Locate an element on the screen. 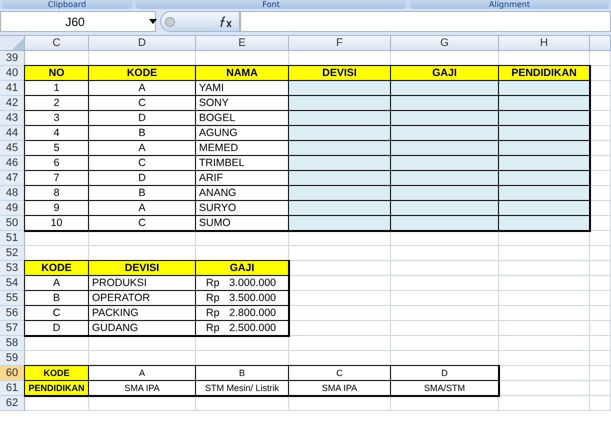 This screenshot has height=426, width=611. ribbon-group-label: Font is located at coordinates (271, 4).